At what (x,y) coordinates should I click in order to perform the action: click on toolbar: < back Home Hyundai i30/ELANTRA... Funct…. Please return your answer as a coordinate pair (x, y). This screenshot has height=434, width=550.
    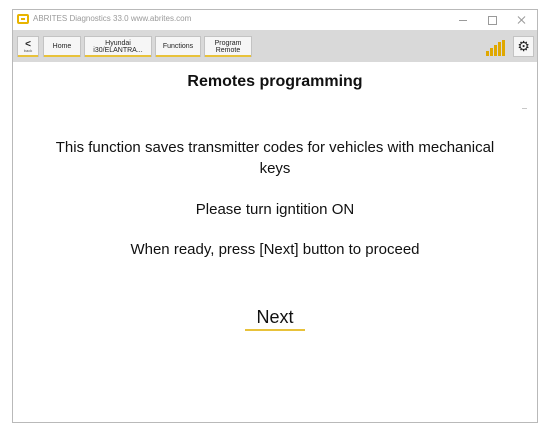
    Looking at the image, I should click on (275, 46).